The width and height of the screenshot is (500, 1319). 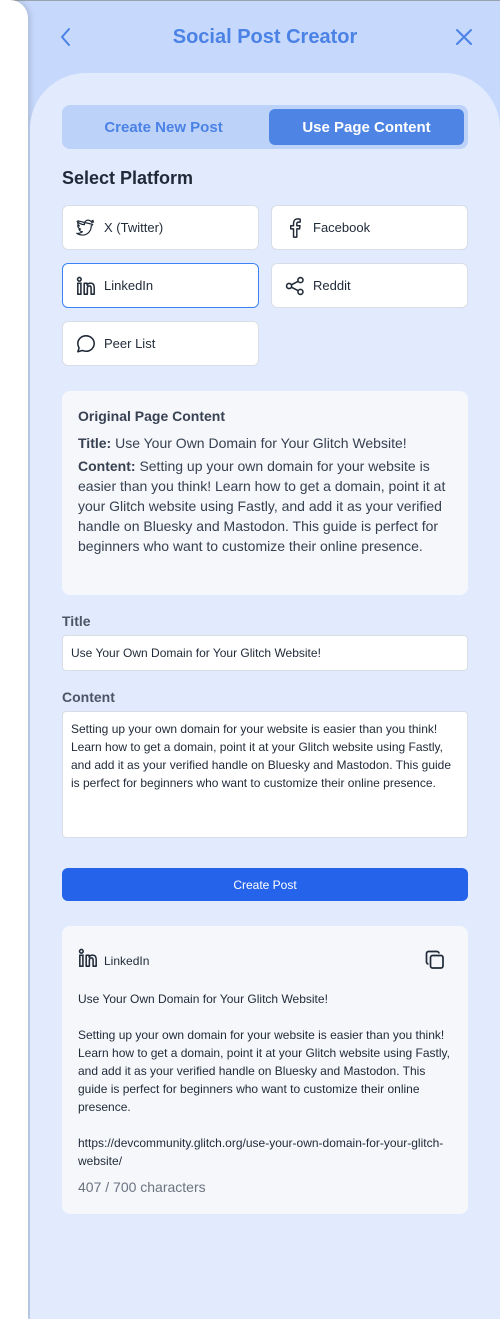 I want to click on header: Social Post Creator, so click(x=265, y=37).